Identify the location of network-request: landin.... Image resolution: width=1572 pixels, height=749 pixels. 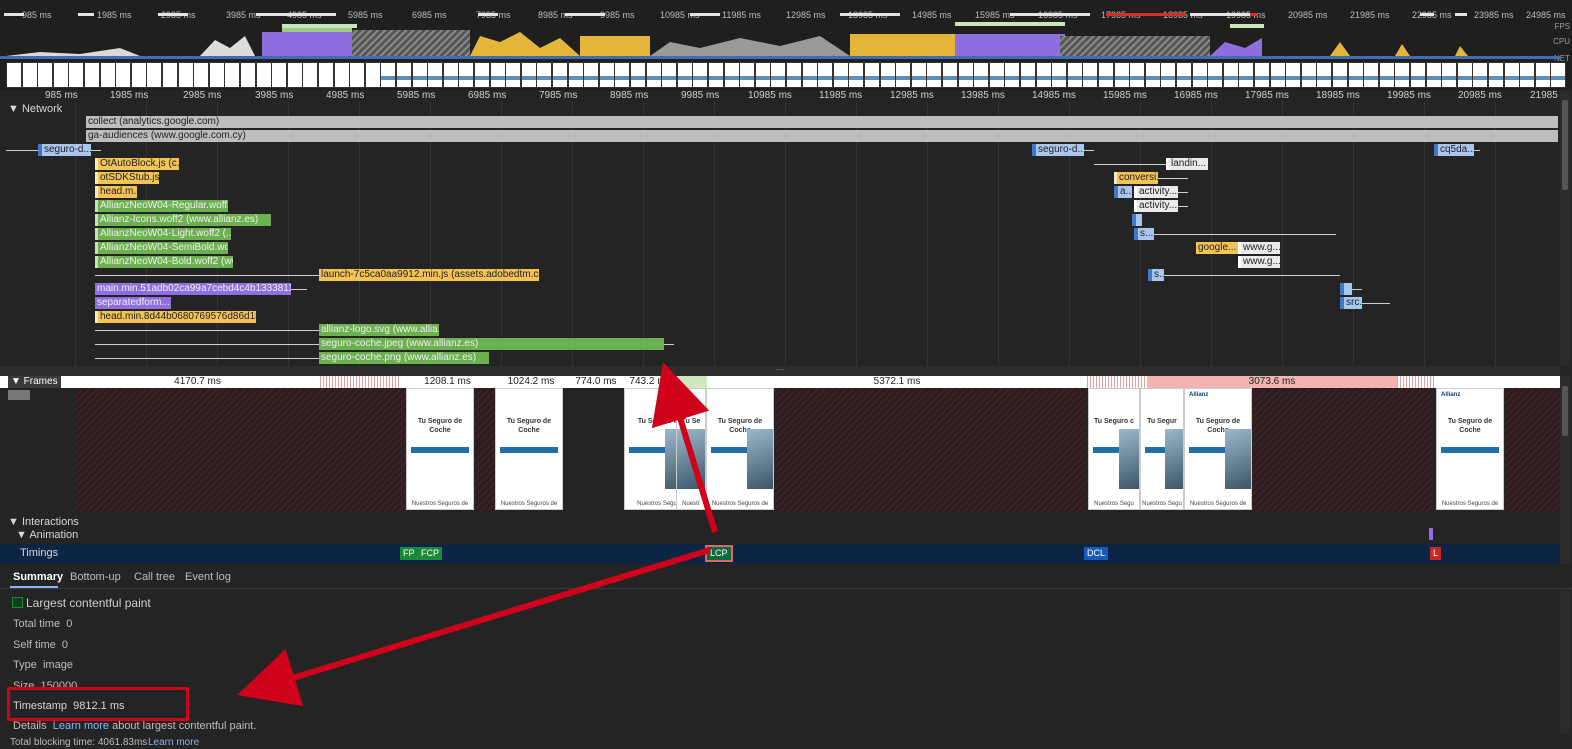
(1187, 164).